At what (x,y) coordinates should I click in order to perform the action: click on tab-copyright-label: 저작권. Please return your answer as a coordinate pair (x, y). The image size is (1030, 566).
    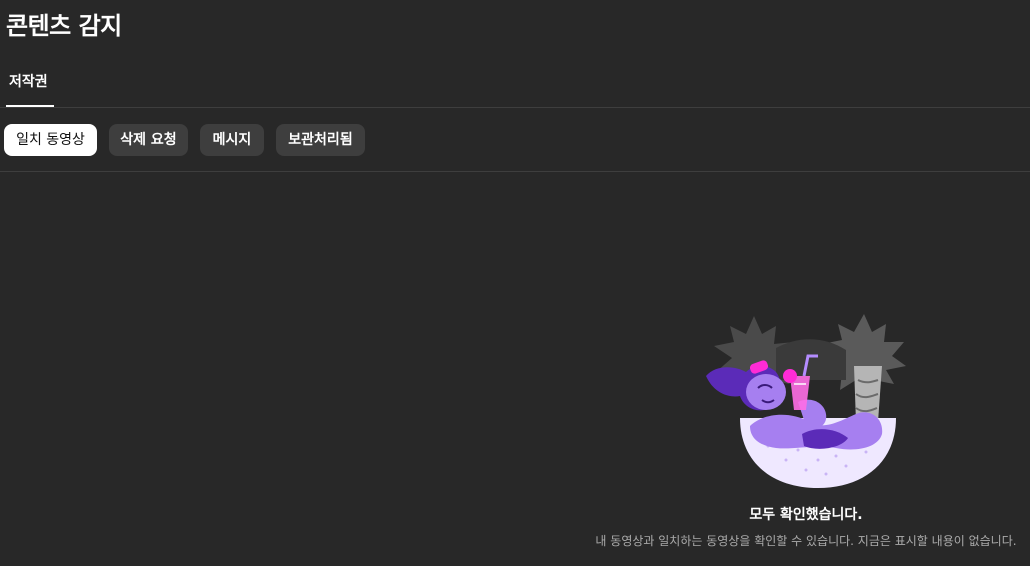
    Looking at the image, I should click on (28, 82).